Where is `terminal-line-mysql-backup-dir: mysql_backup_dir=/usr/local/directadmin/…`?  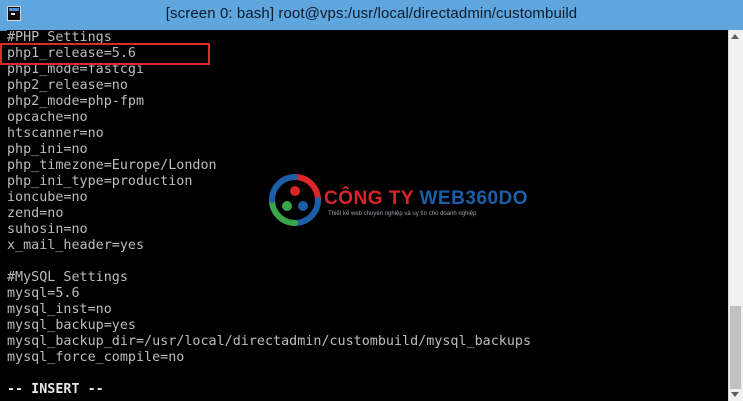
terminal-line-mysql-backup-dir: mysql_backup_dir=/usr/local/directadmin/… is located at coordinates (269, 341).